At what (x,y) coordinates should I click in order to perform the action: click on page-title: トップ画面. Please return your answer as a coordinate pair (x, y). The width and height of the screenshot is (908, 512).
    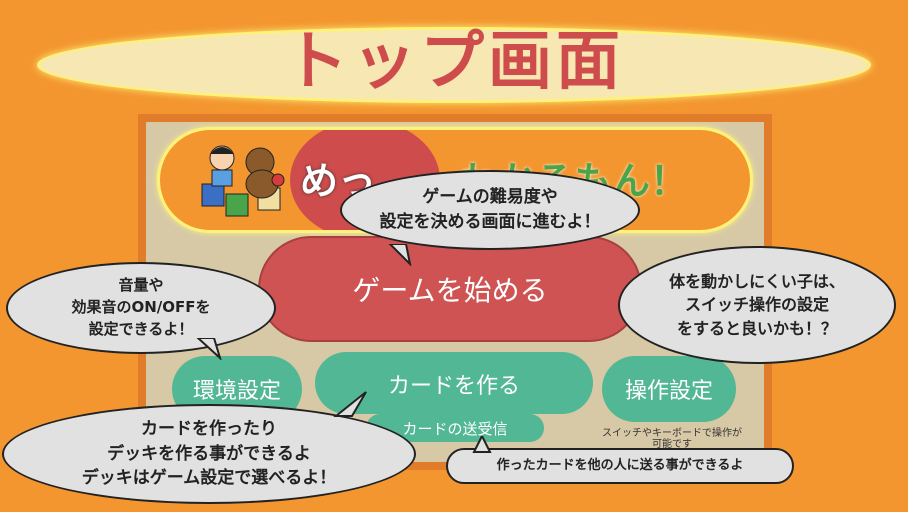
    Looking at the image, I should click on (454, 62).